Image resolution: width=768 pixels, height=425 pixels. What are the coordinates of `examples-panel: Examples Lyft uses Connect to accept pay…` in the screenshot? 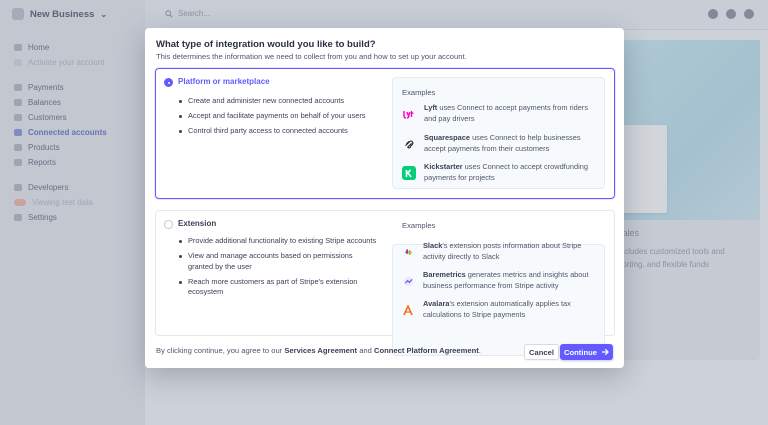 It's located at (498, 133).